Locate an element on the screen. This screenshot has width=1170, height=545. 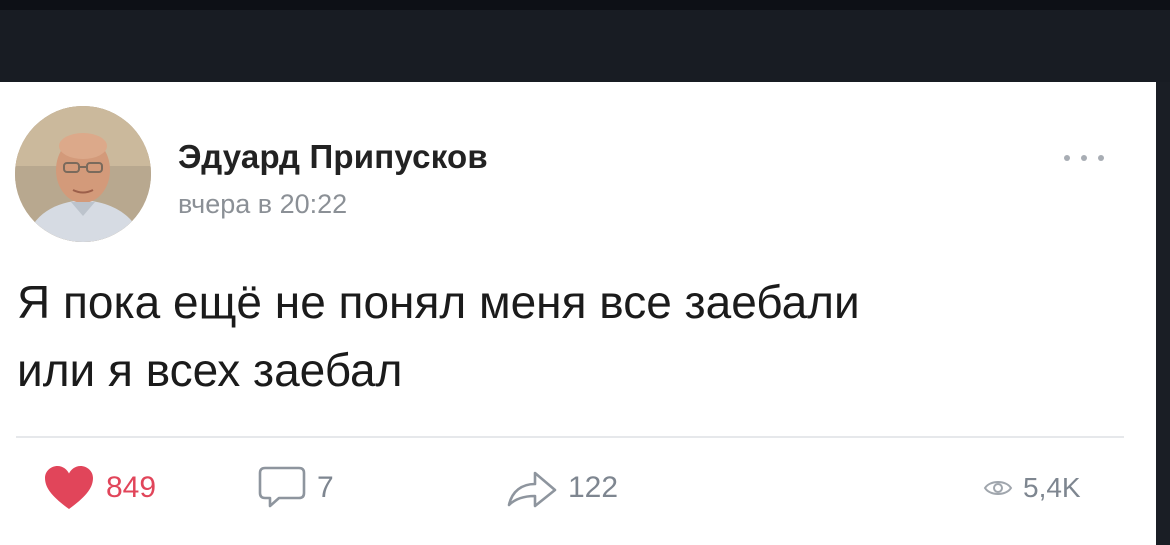
comment-button: 7 is located at coordinates (295, 488).